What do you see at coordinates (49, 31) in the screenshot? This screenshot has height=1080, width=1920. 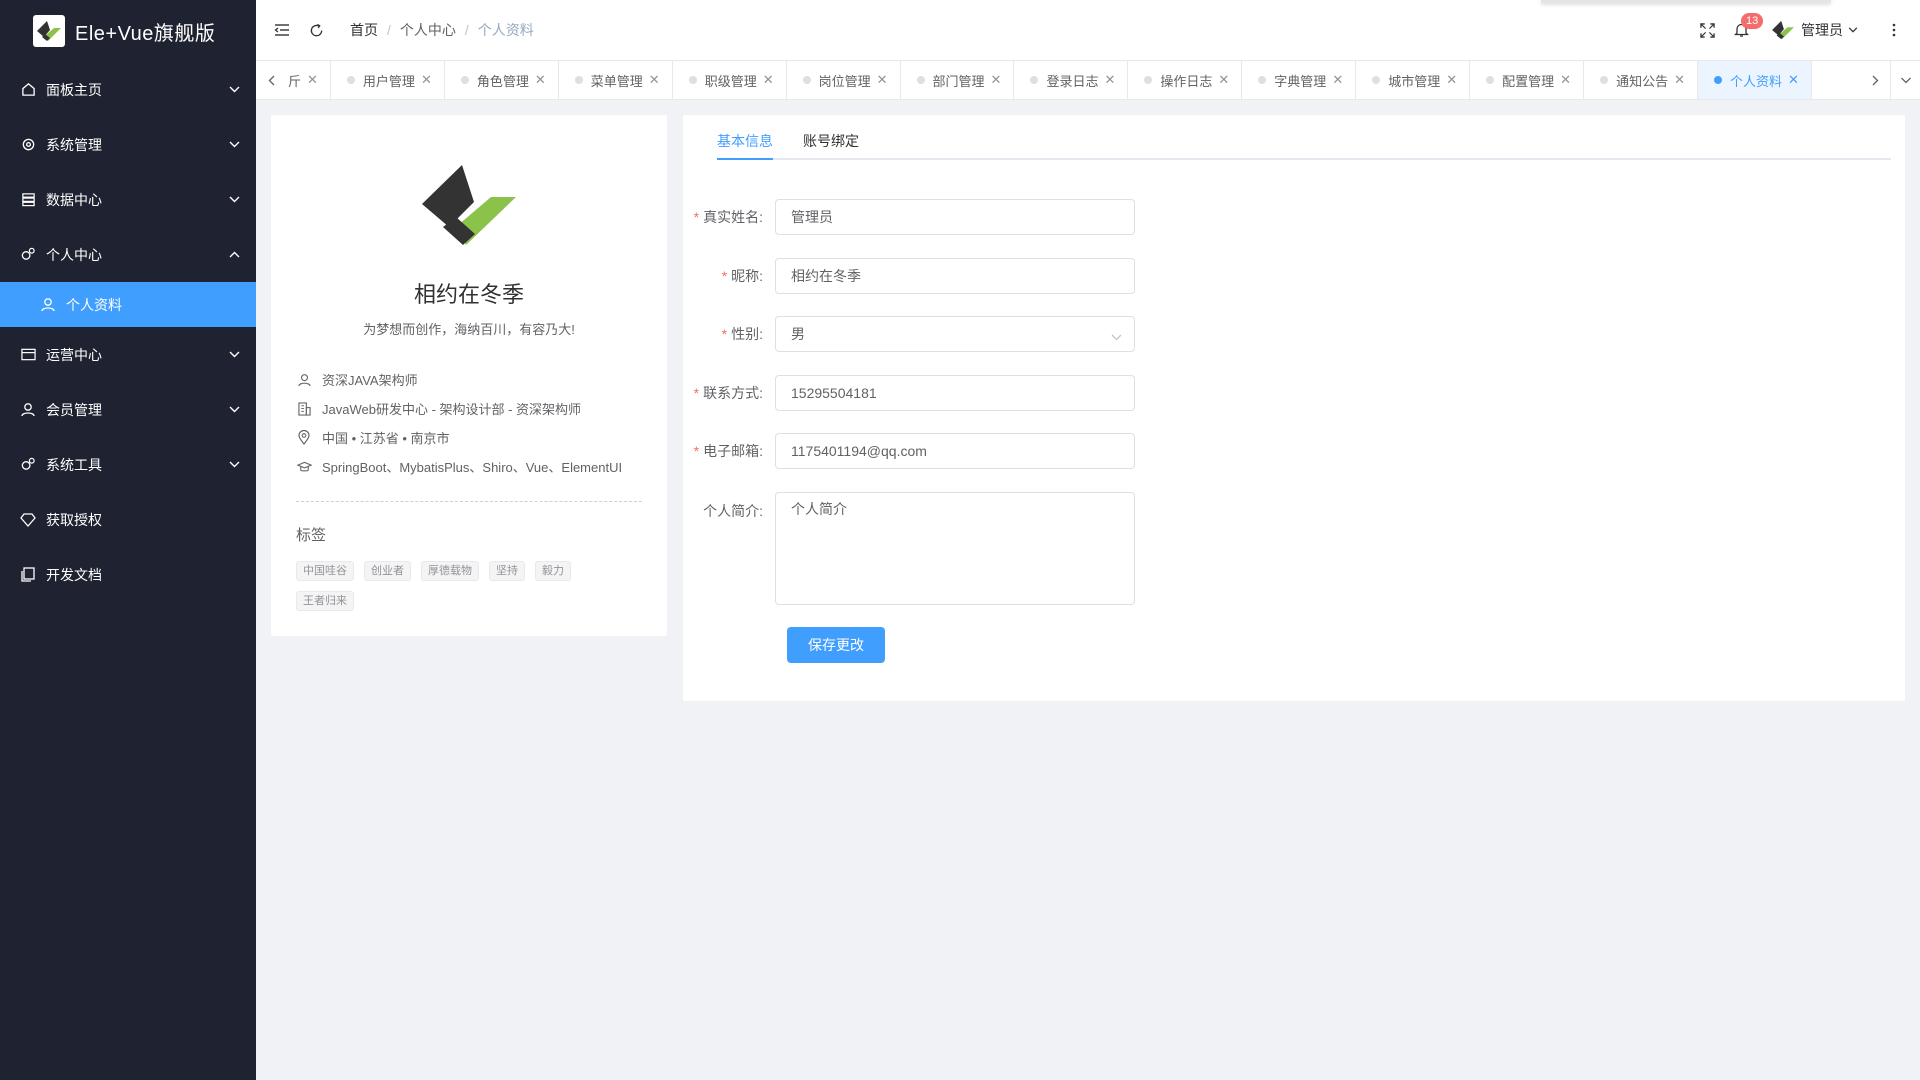 I see `logo-icon` at bounding box center [49, 31].